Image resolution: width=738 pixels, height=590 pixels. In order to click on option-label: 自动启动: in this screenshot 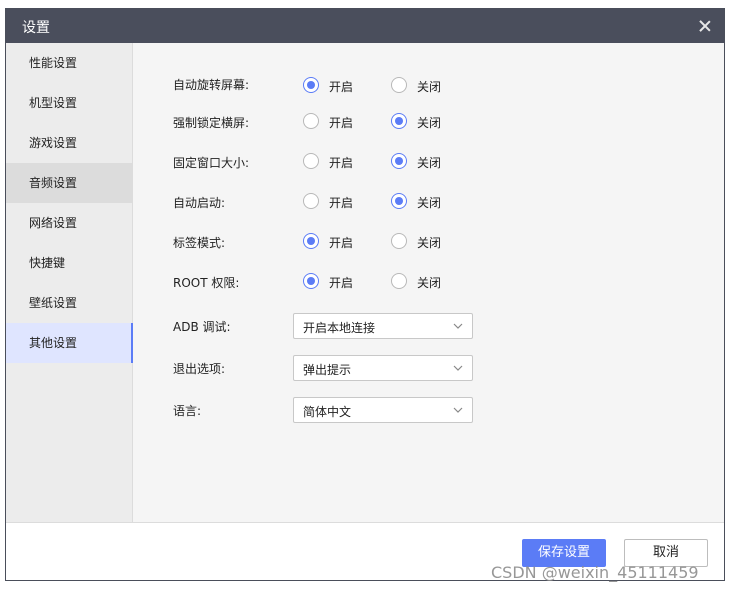, I will do `click(199, 203)`.